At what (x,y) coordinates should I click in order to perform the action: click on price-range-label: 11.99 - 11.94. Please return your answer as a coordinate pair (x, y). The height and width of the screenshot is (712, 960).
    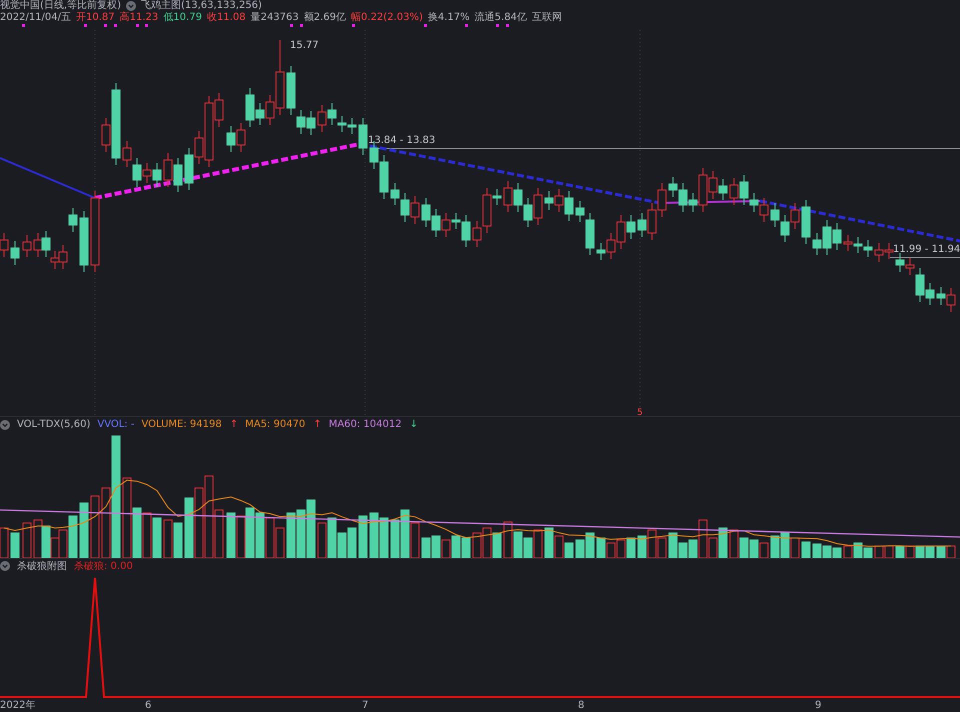
    Looking at the image, I should click on (926, 249).